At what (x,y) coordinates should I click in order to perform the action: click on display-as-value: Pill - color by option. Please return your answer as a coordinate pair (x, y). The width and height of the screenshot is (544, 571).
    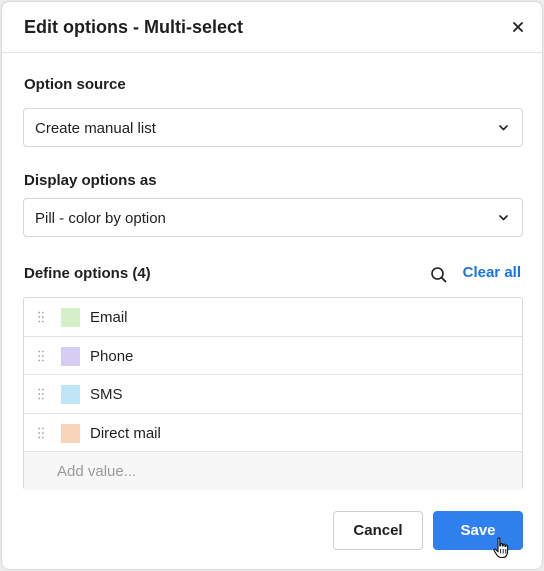
    Looking at the image, I should click on (100, 218).